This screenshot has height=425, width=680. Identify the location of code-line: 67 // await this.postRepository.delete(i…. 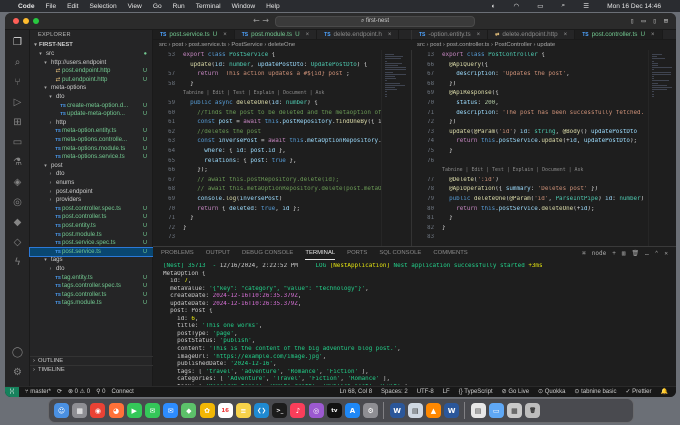
(267, 181).